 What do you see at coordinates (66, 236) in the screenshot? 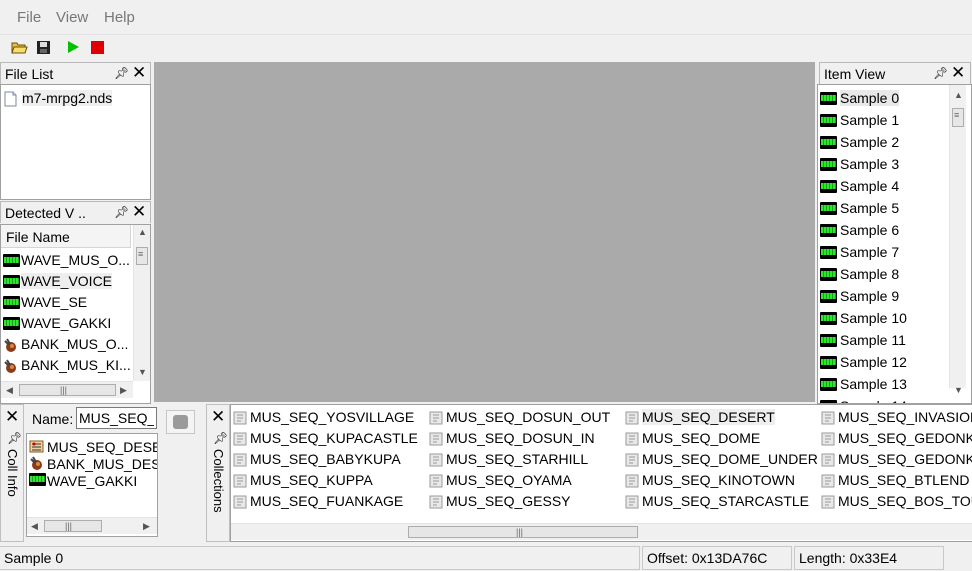
I see `column-header-file-name: File Name` at bounding box center [66, 236].